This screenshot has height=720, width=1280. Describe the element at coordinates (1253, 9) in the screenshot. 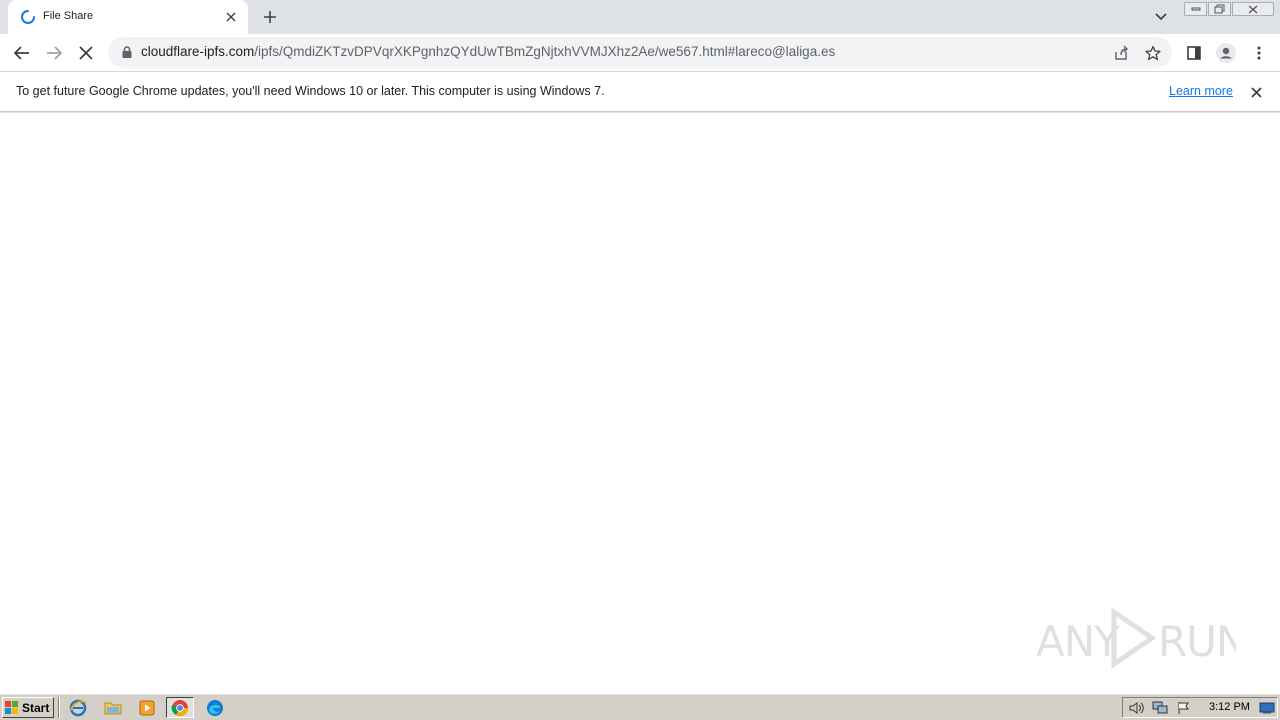

I see `window-close-button` at that location.